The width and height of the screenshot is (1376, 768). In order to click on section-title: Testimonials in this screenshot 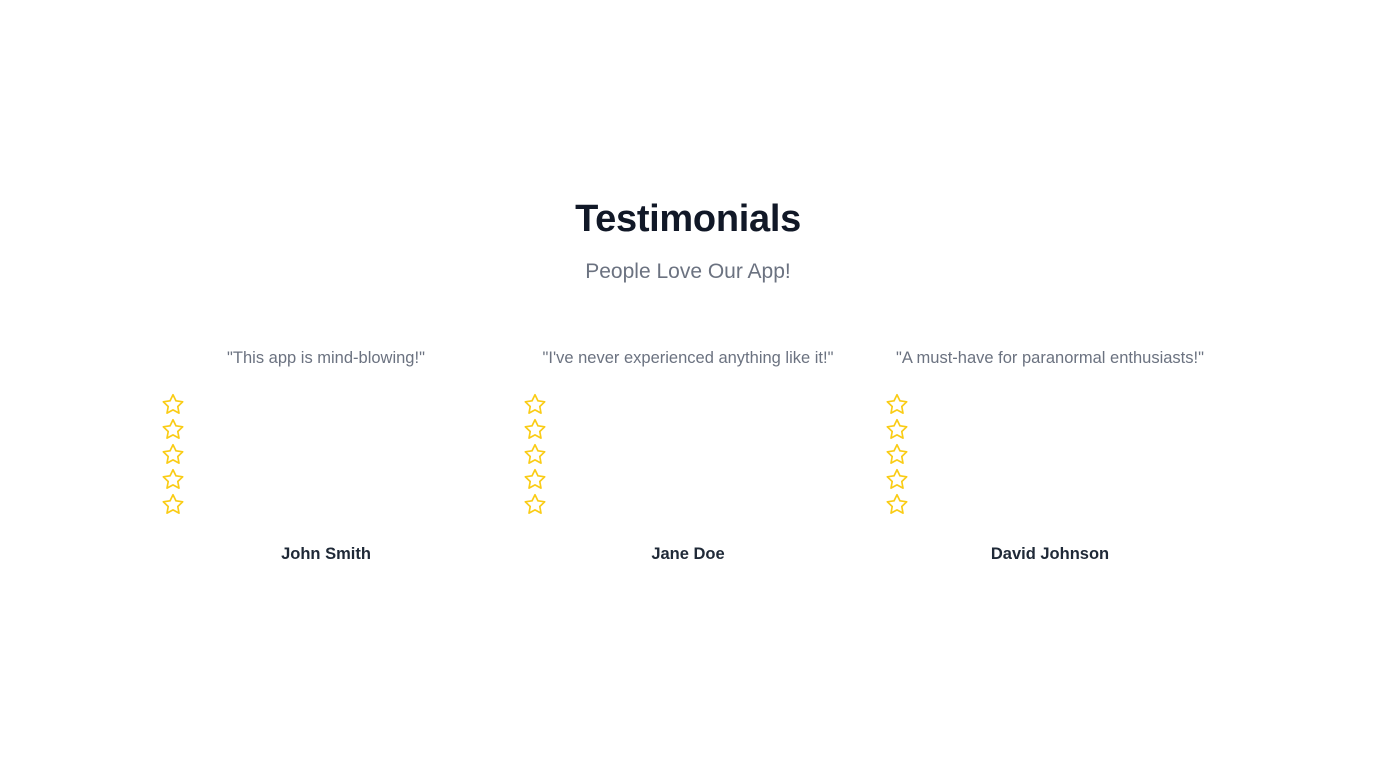, I will do `click(688, 219)`.